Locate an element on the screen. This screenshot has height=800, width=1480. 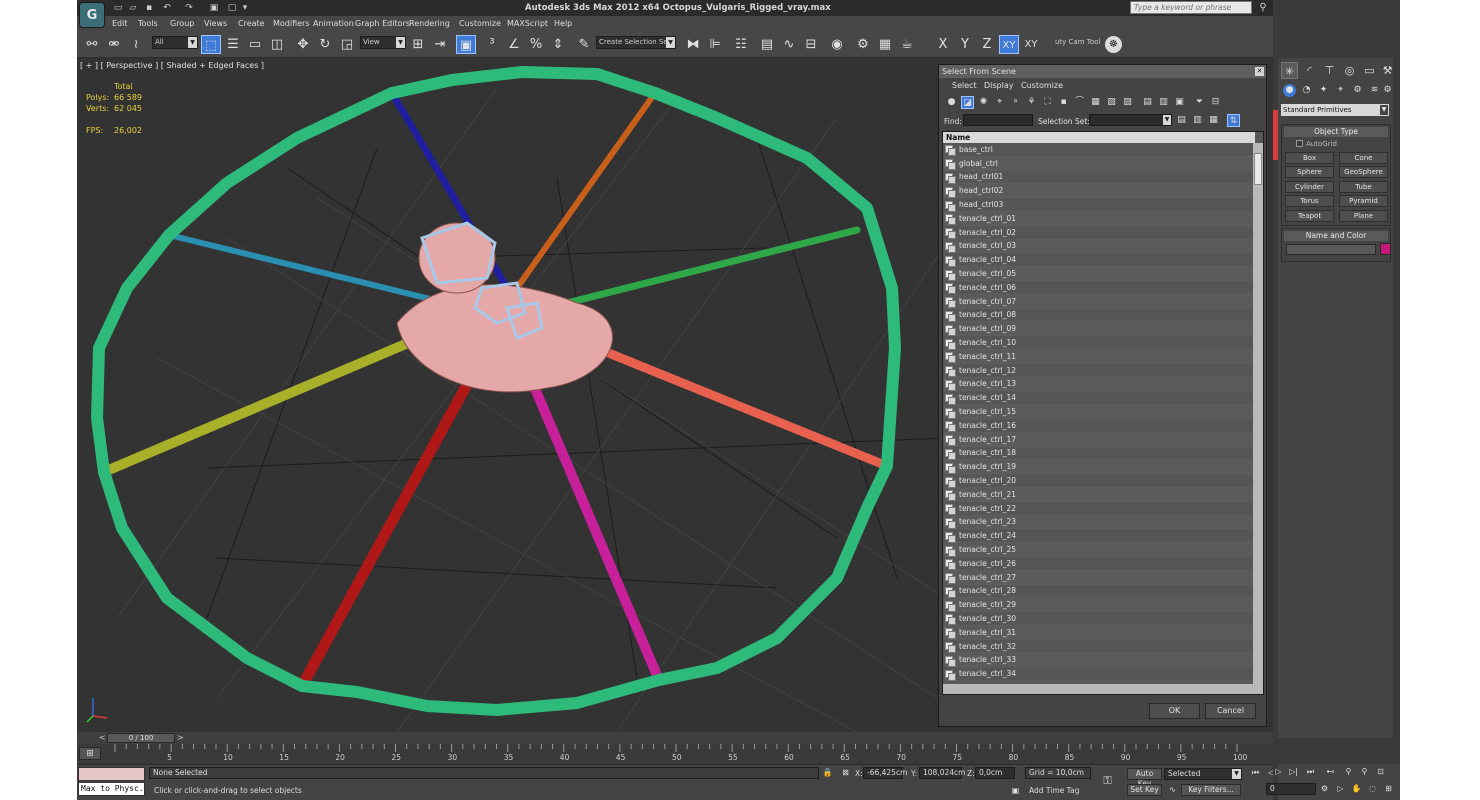
list-item: tenacle_ctrl_29 is located at coordinates (1099, 605).